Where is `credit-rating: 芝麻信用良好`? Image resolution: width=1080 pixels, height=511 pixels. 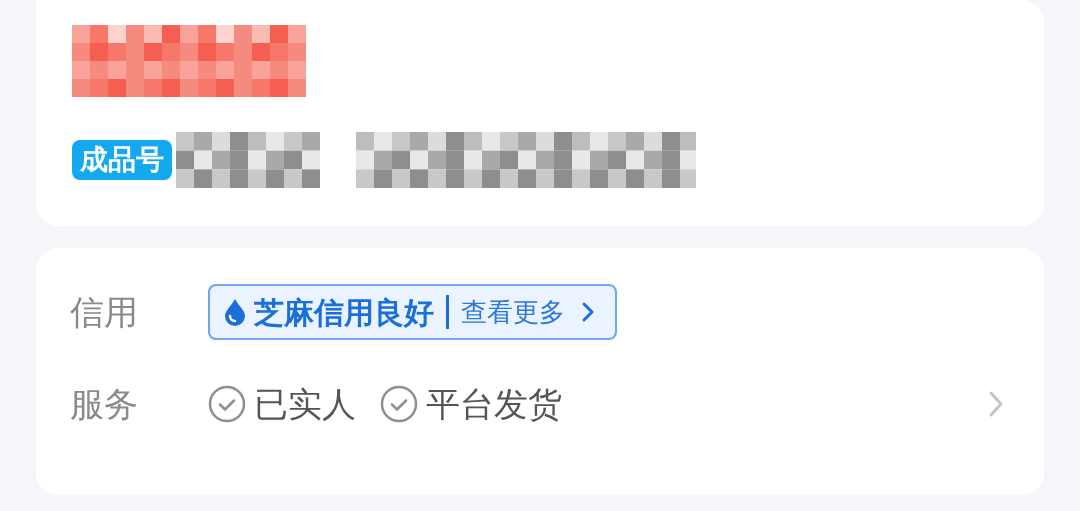 credit-rating: 芝麻信用良好 is located at coordinates (344, 312).